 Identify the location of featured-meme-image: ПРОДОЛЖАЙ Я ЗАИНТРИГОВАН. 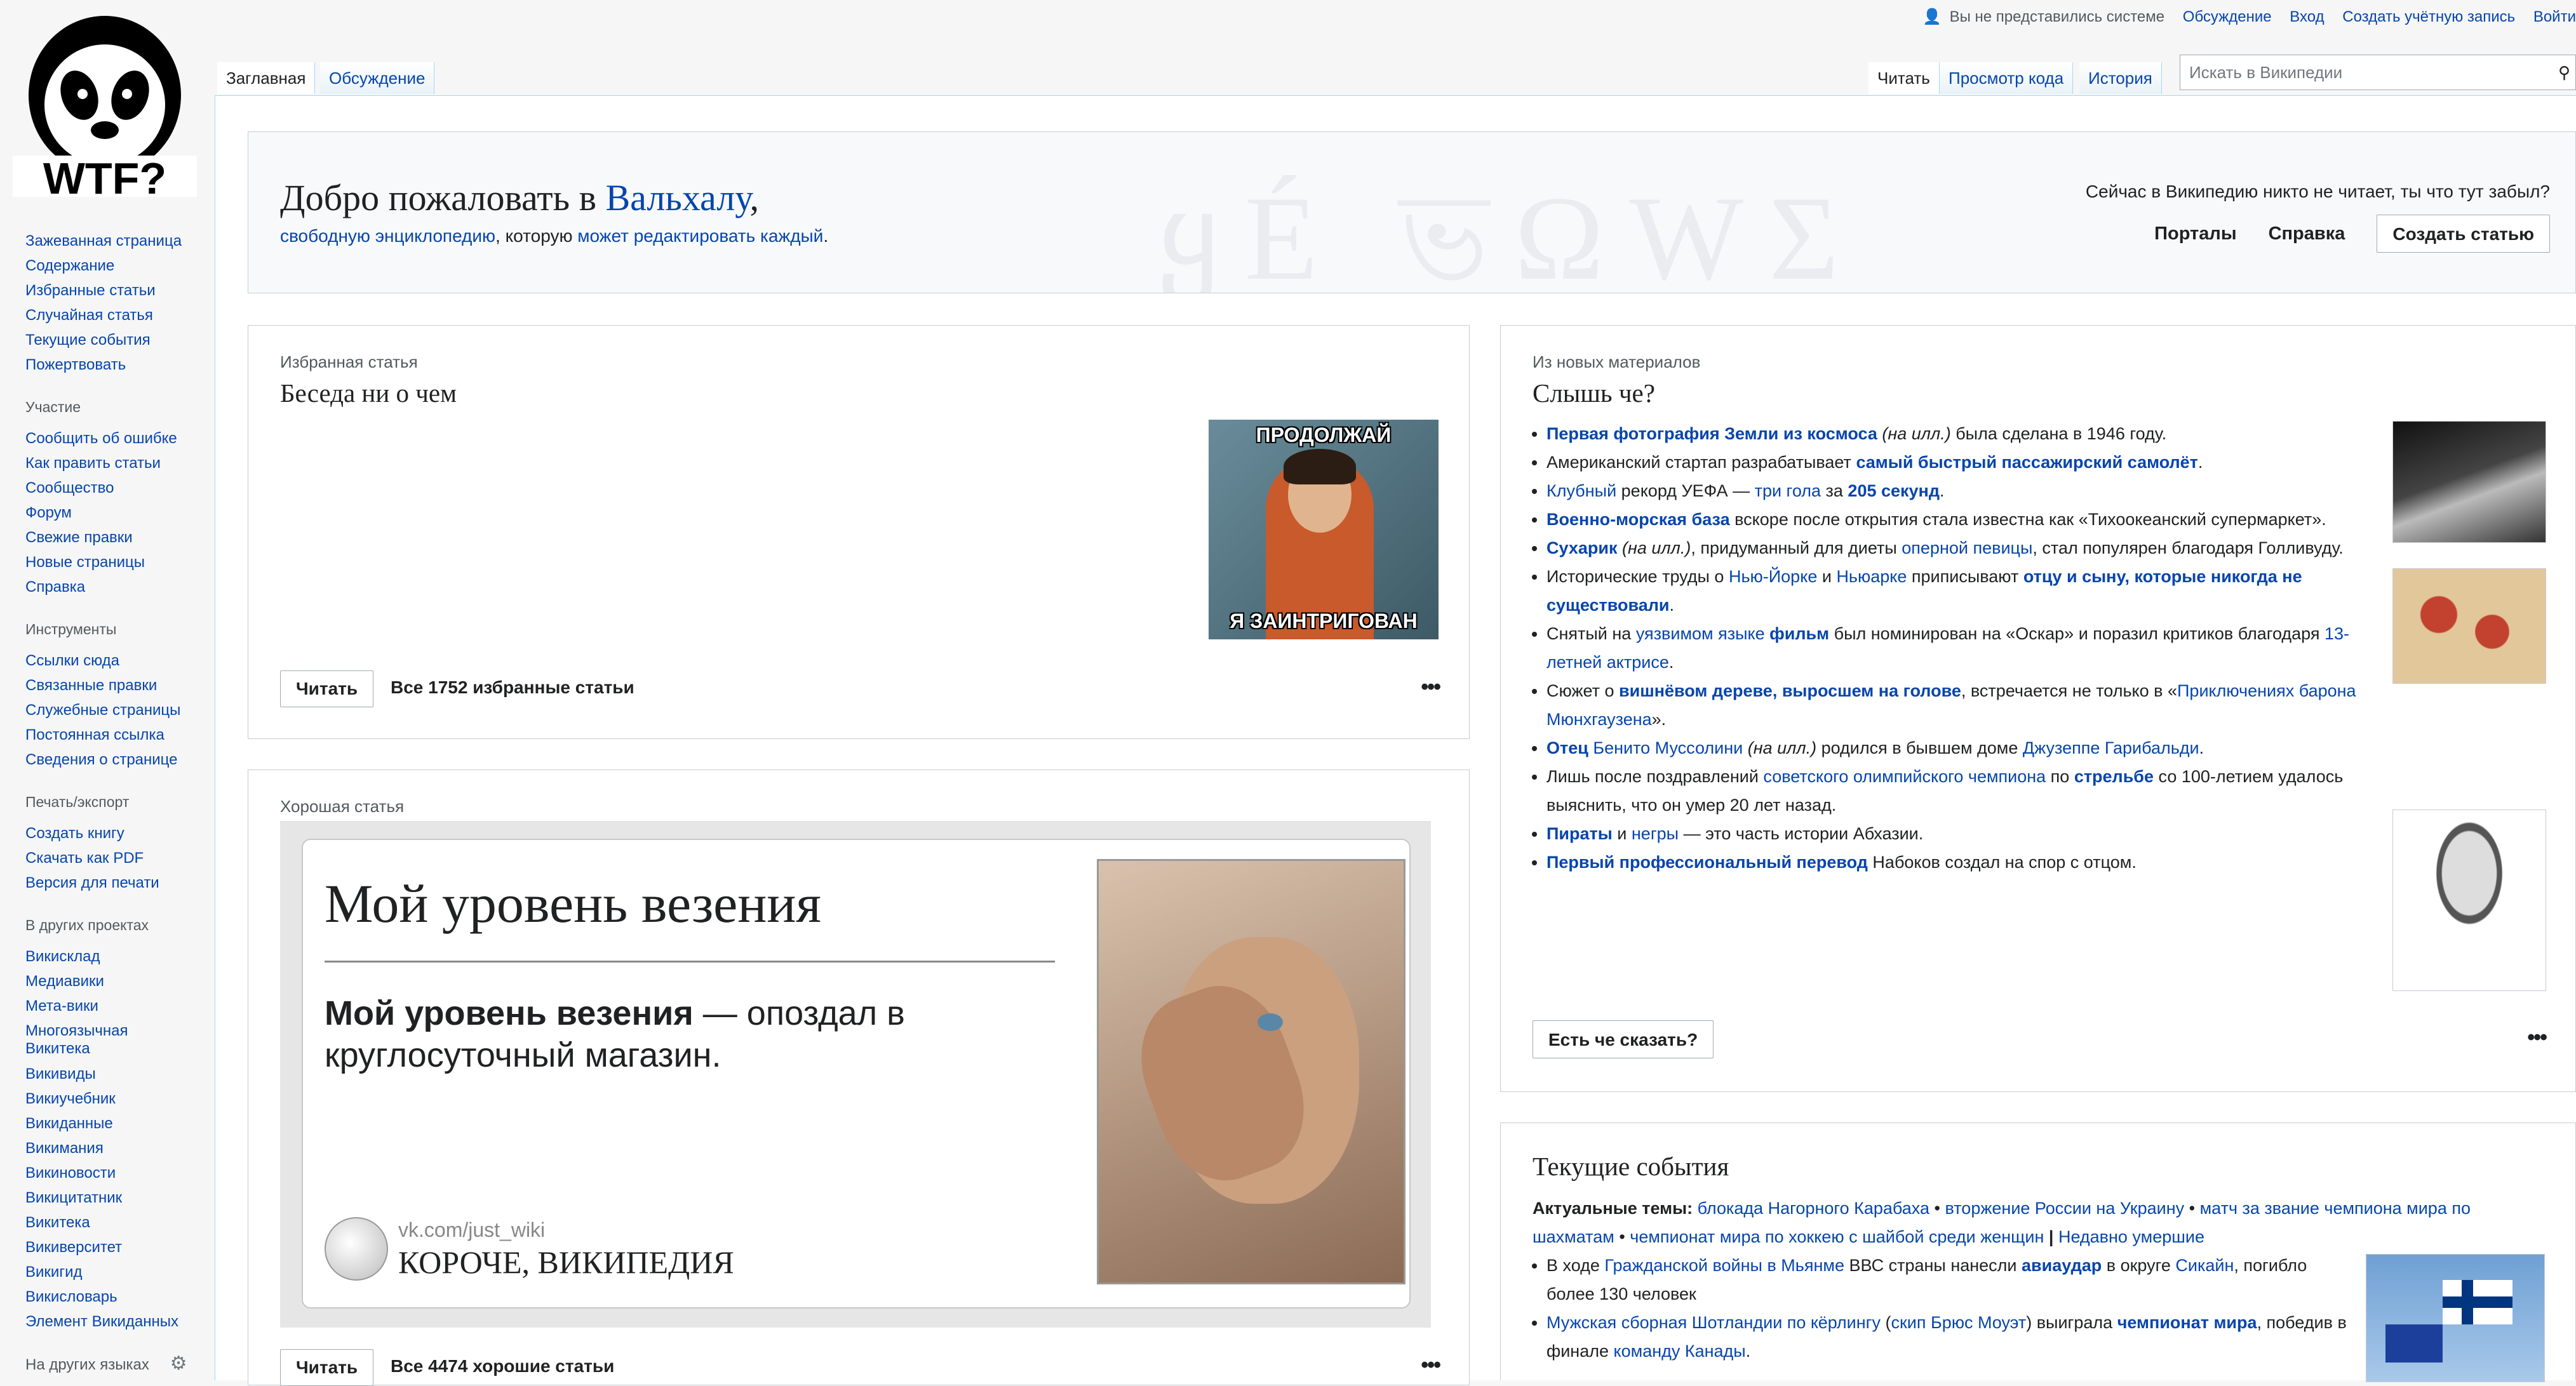
(1324, 529).